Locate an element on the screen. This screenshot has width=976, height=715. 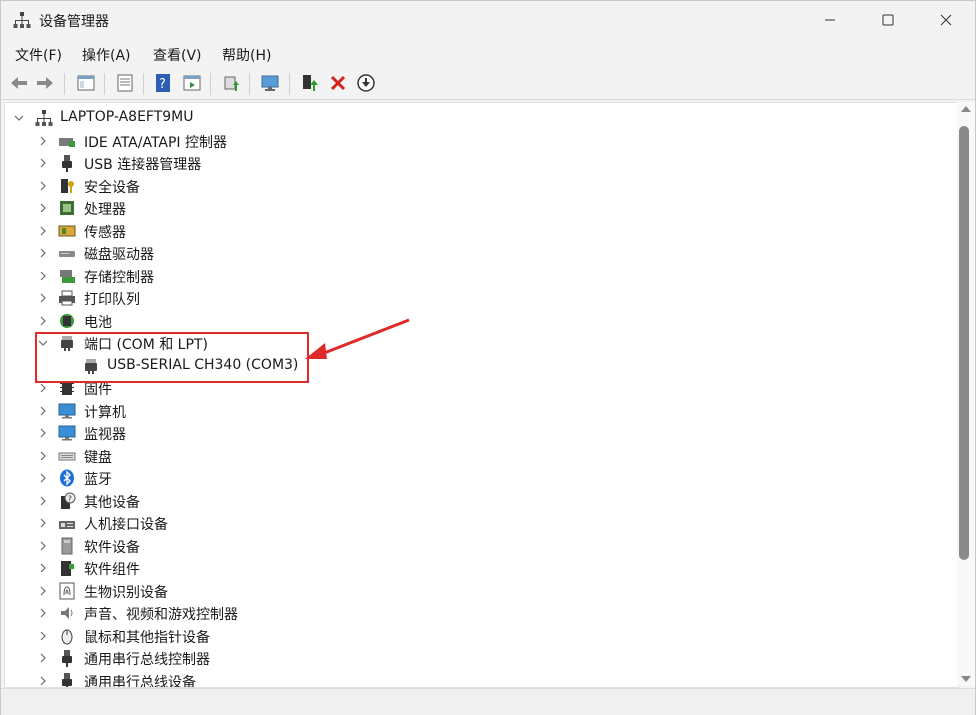
usb-connector-icon is located at coordinates (67, 163).